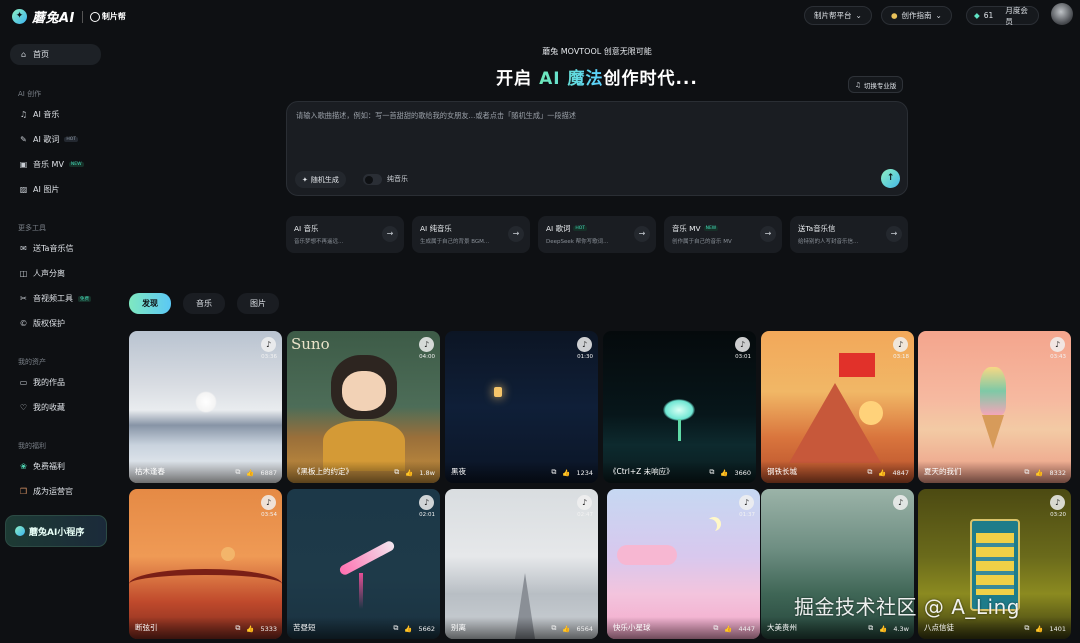 The image size is (1080, 643). Describe the element at coordinates (683, 564) in the screenshot. I see `card-item: ♪ 01:37 快乐小星球 ⧉ 👍 4447` at that location.